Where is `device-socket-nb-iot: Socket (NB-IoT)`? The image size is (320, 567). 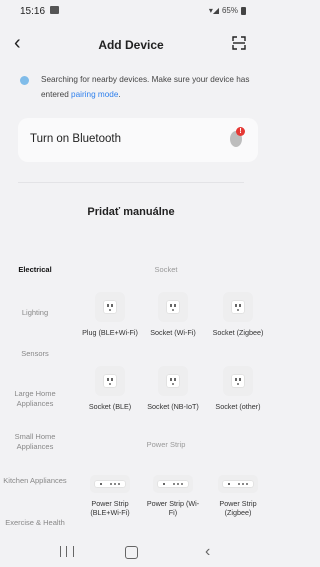 device-socket-nb-iot: Socket (NB-IoT) is located at coordinates (173, 388).